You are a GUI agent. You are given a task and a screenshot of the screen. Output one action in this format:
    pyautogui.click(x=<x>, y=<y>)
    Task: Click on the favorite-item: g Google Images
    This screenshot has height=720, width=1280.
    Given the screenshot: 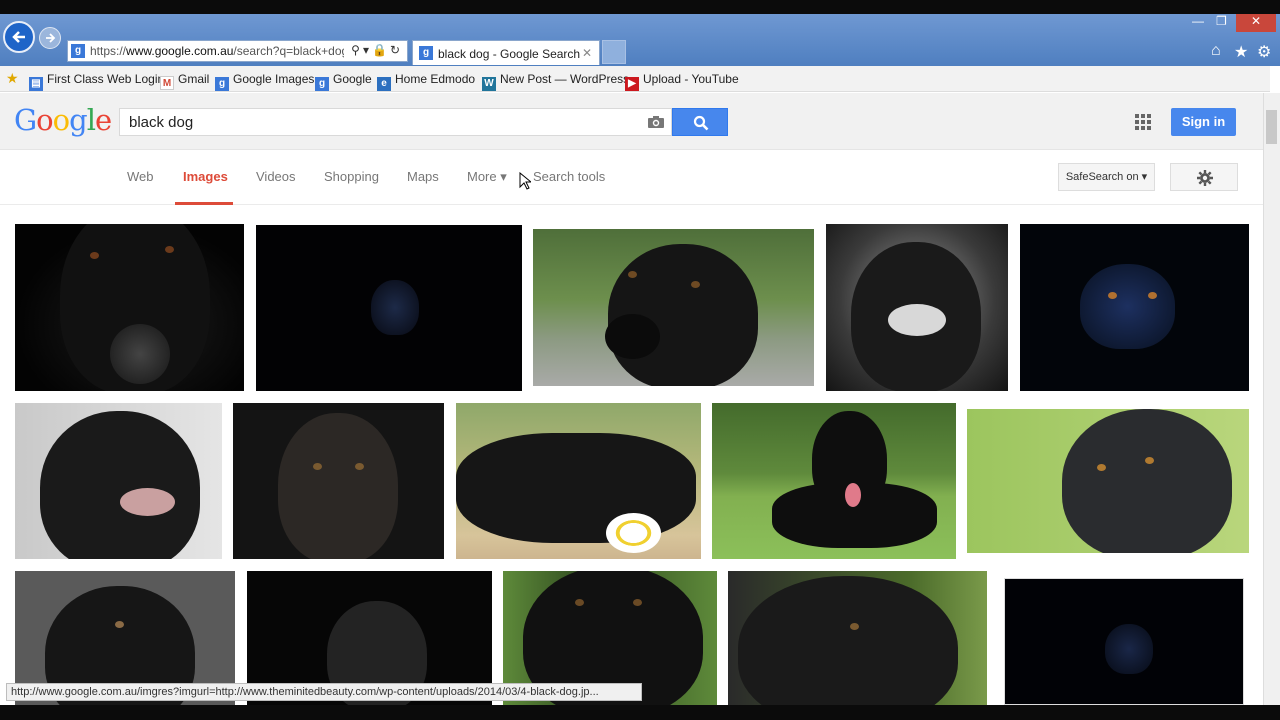 What is the action you would take?
    pyautogui.click(x=264, y=81)
    